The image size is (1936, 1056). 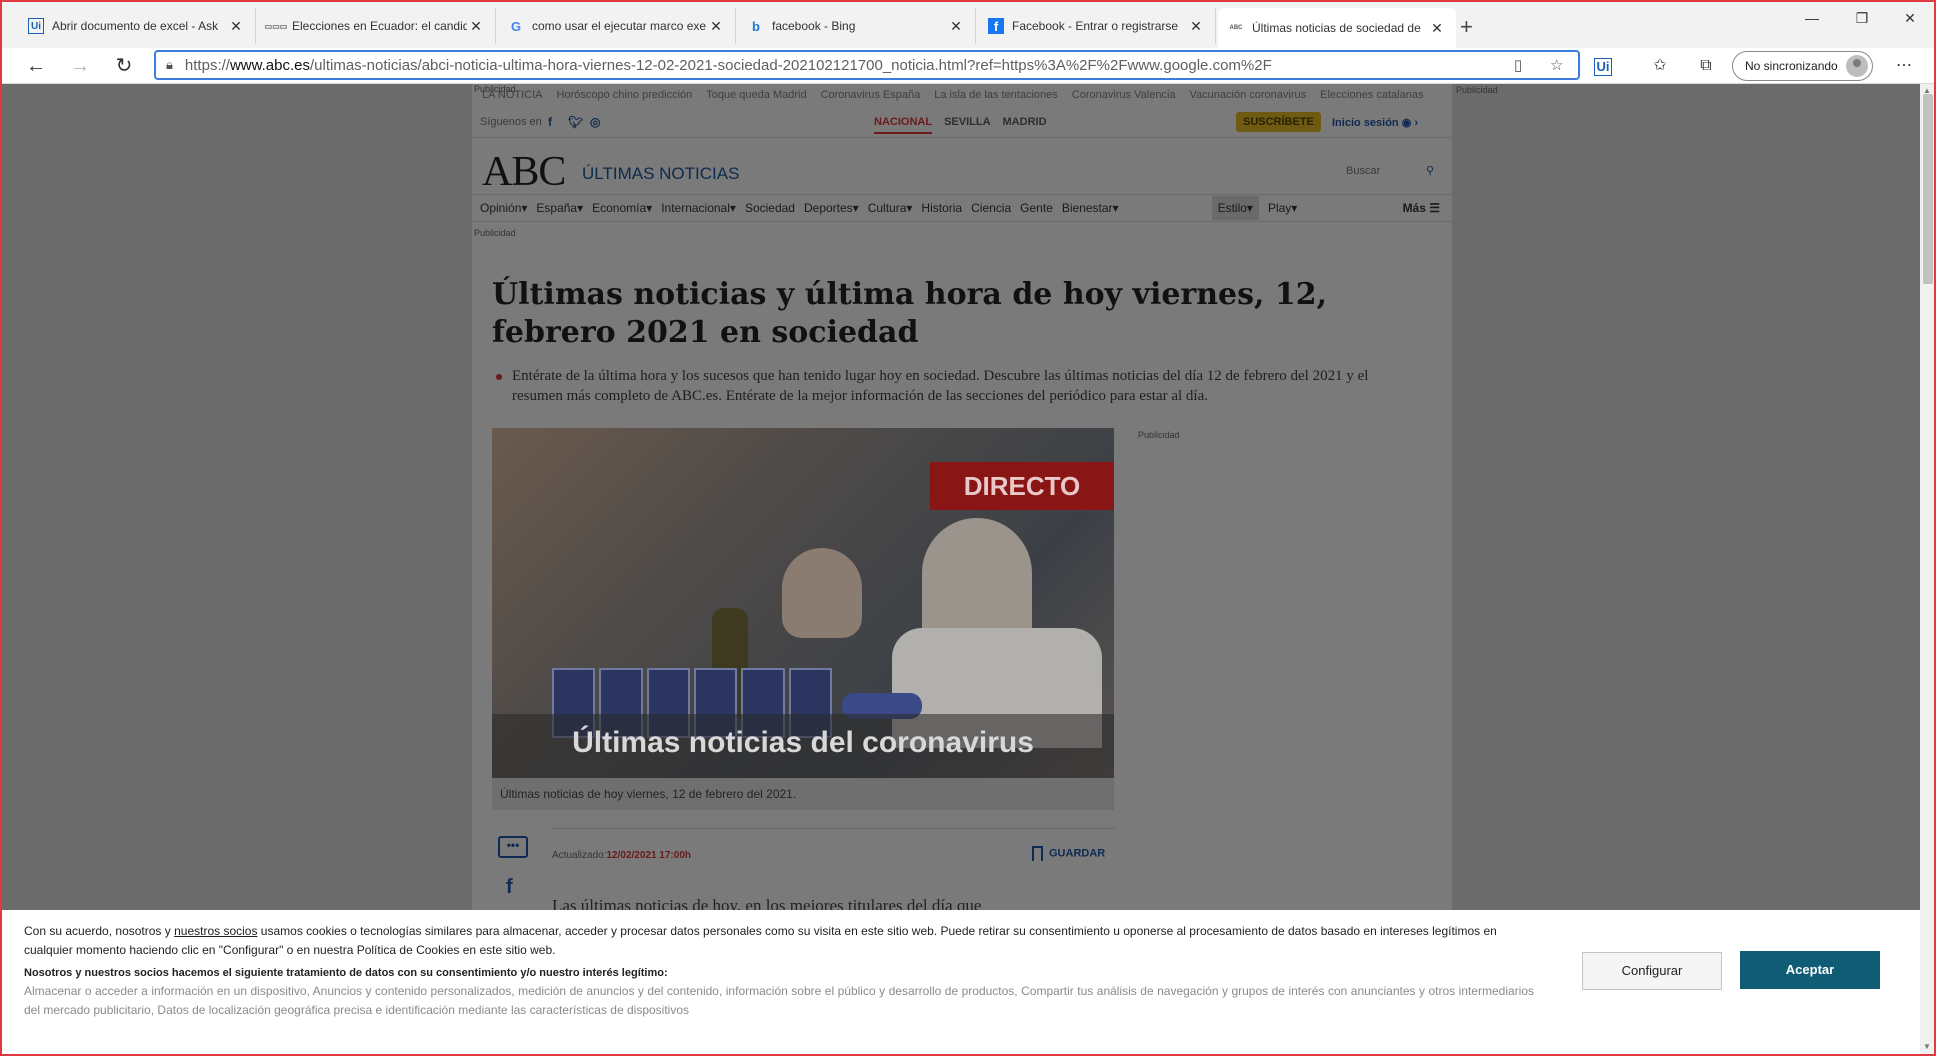 I want to click on tab-2: ▭▭▭ Elecciones en Ecuador: el candid ✕, so click(x=377, y=26).